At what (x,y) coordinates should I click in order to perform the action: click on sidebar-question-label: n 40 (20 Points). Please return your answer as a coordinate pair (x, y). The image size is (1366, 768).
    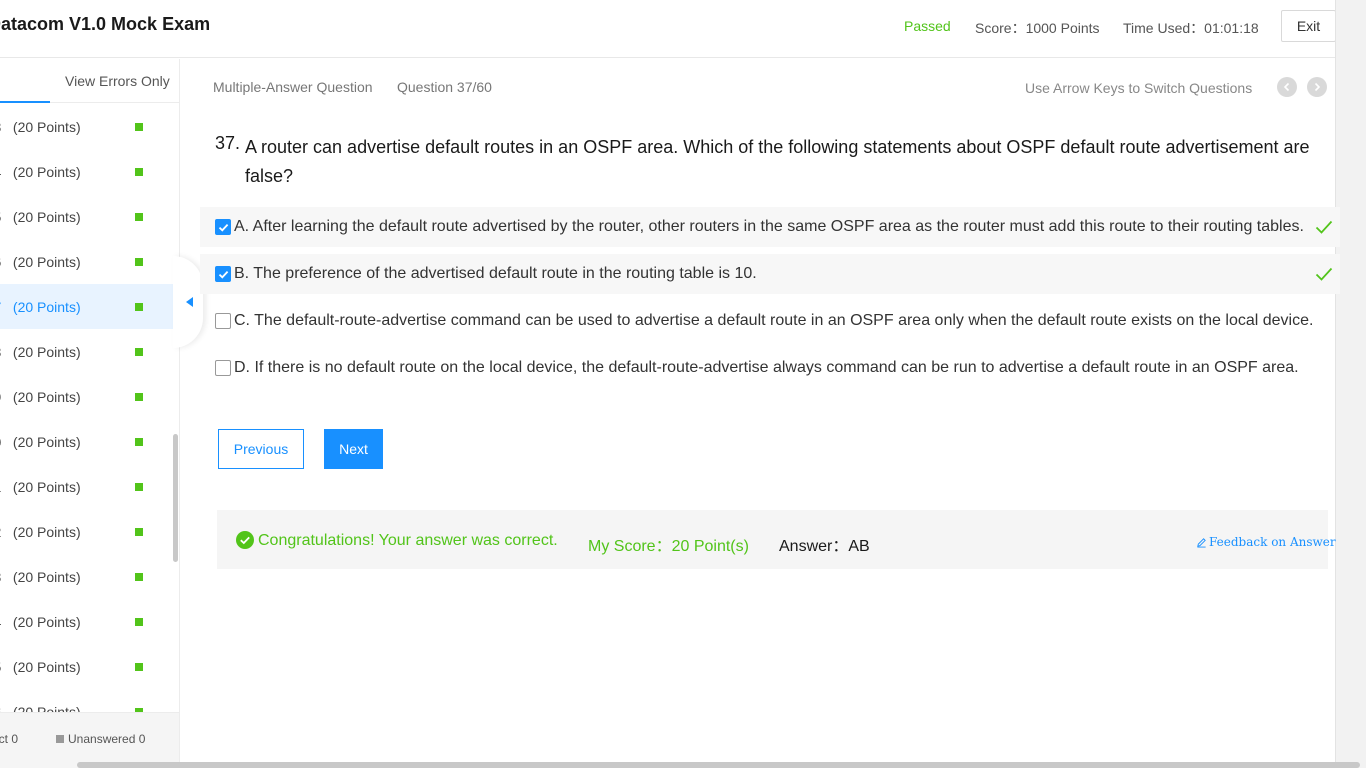
    Looking at the image, I should click on (40, 441).